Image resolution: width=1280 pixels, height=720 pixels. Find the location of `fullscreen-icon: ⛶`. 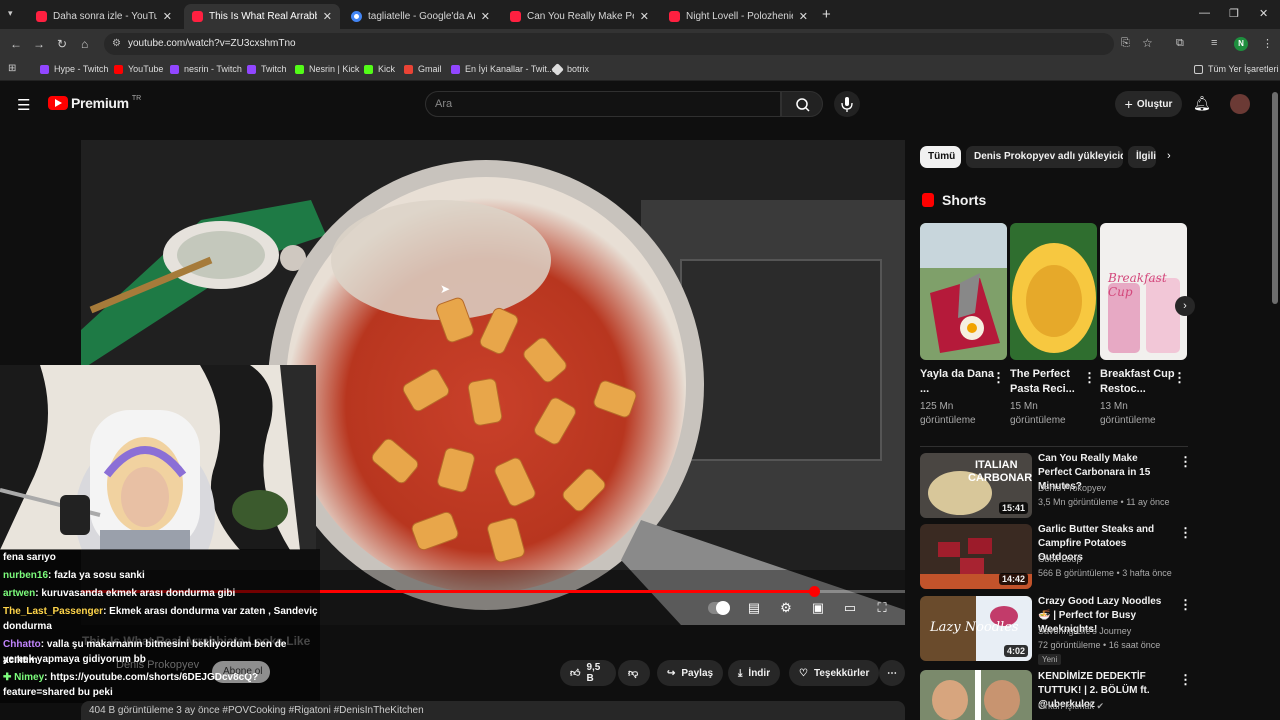

fullscreen-icon: ⛶ is located at coordinates (882, 608).